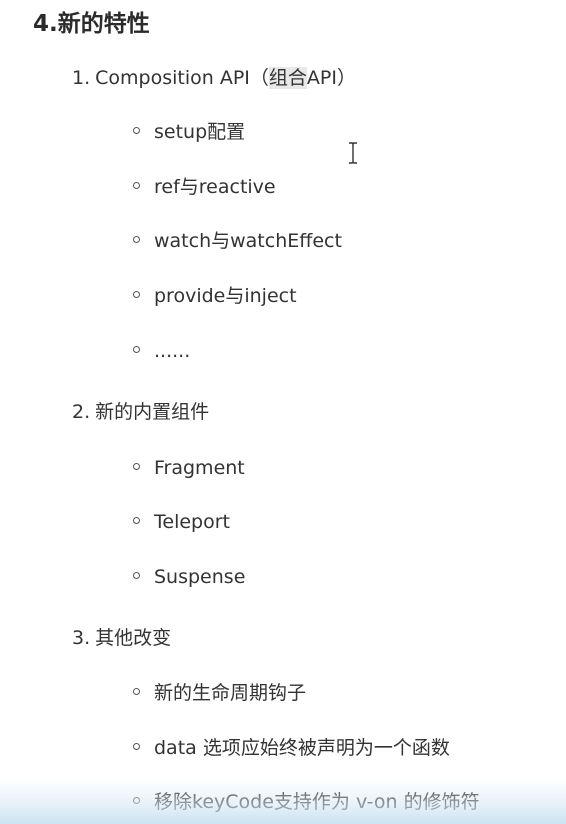 The image size is (566, 824). I want to click on ordered-item-other-changes: 3. 其他改变, so click(121, 638).